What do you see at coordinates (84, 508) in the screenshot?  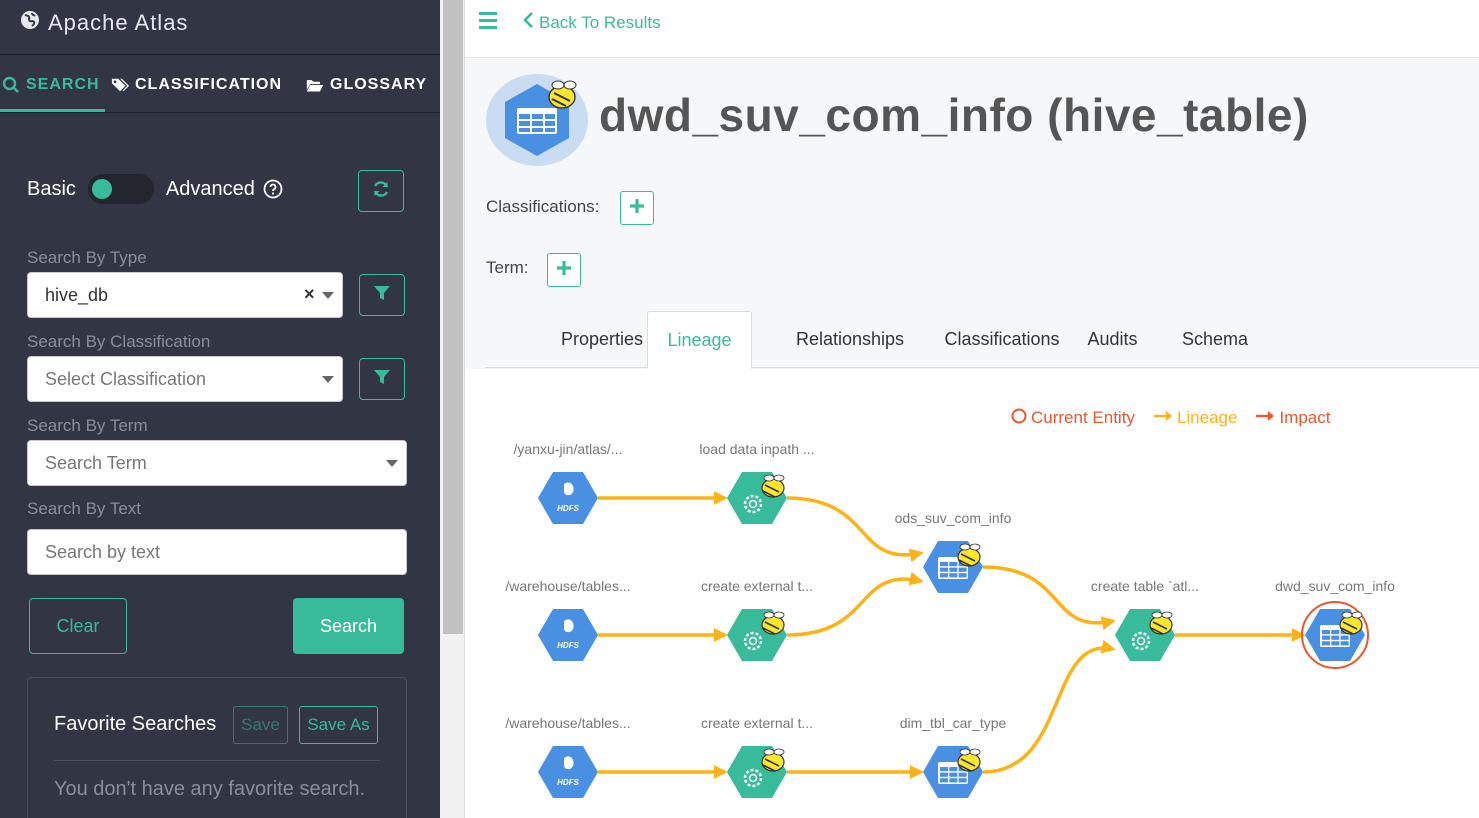 I see `search-by-text-label: Search By Text` at bounding box center [84, 508].